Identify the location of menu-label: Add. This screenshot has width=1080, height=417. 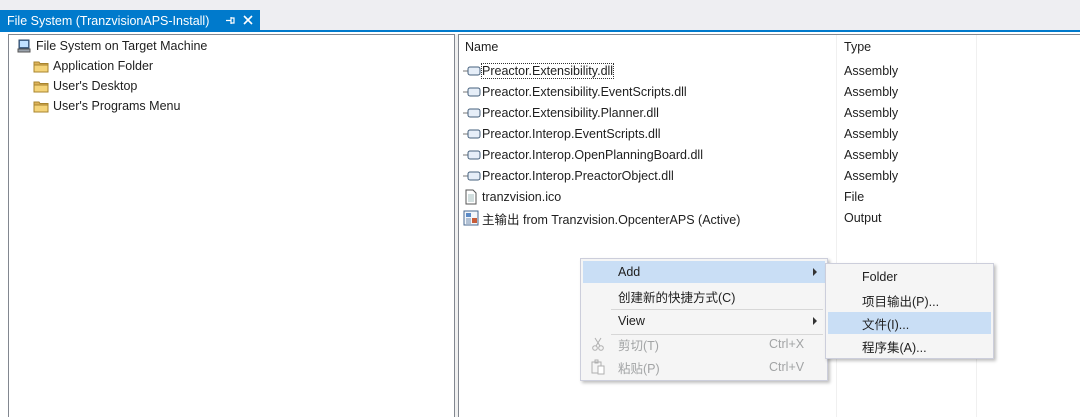
(629, 272).